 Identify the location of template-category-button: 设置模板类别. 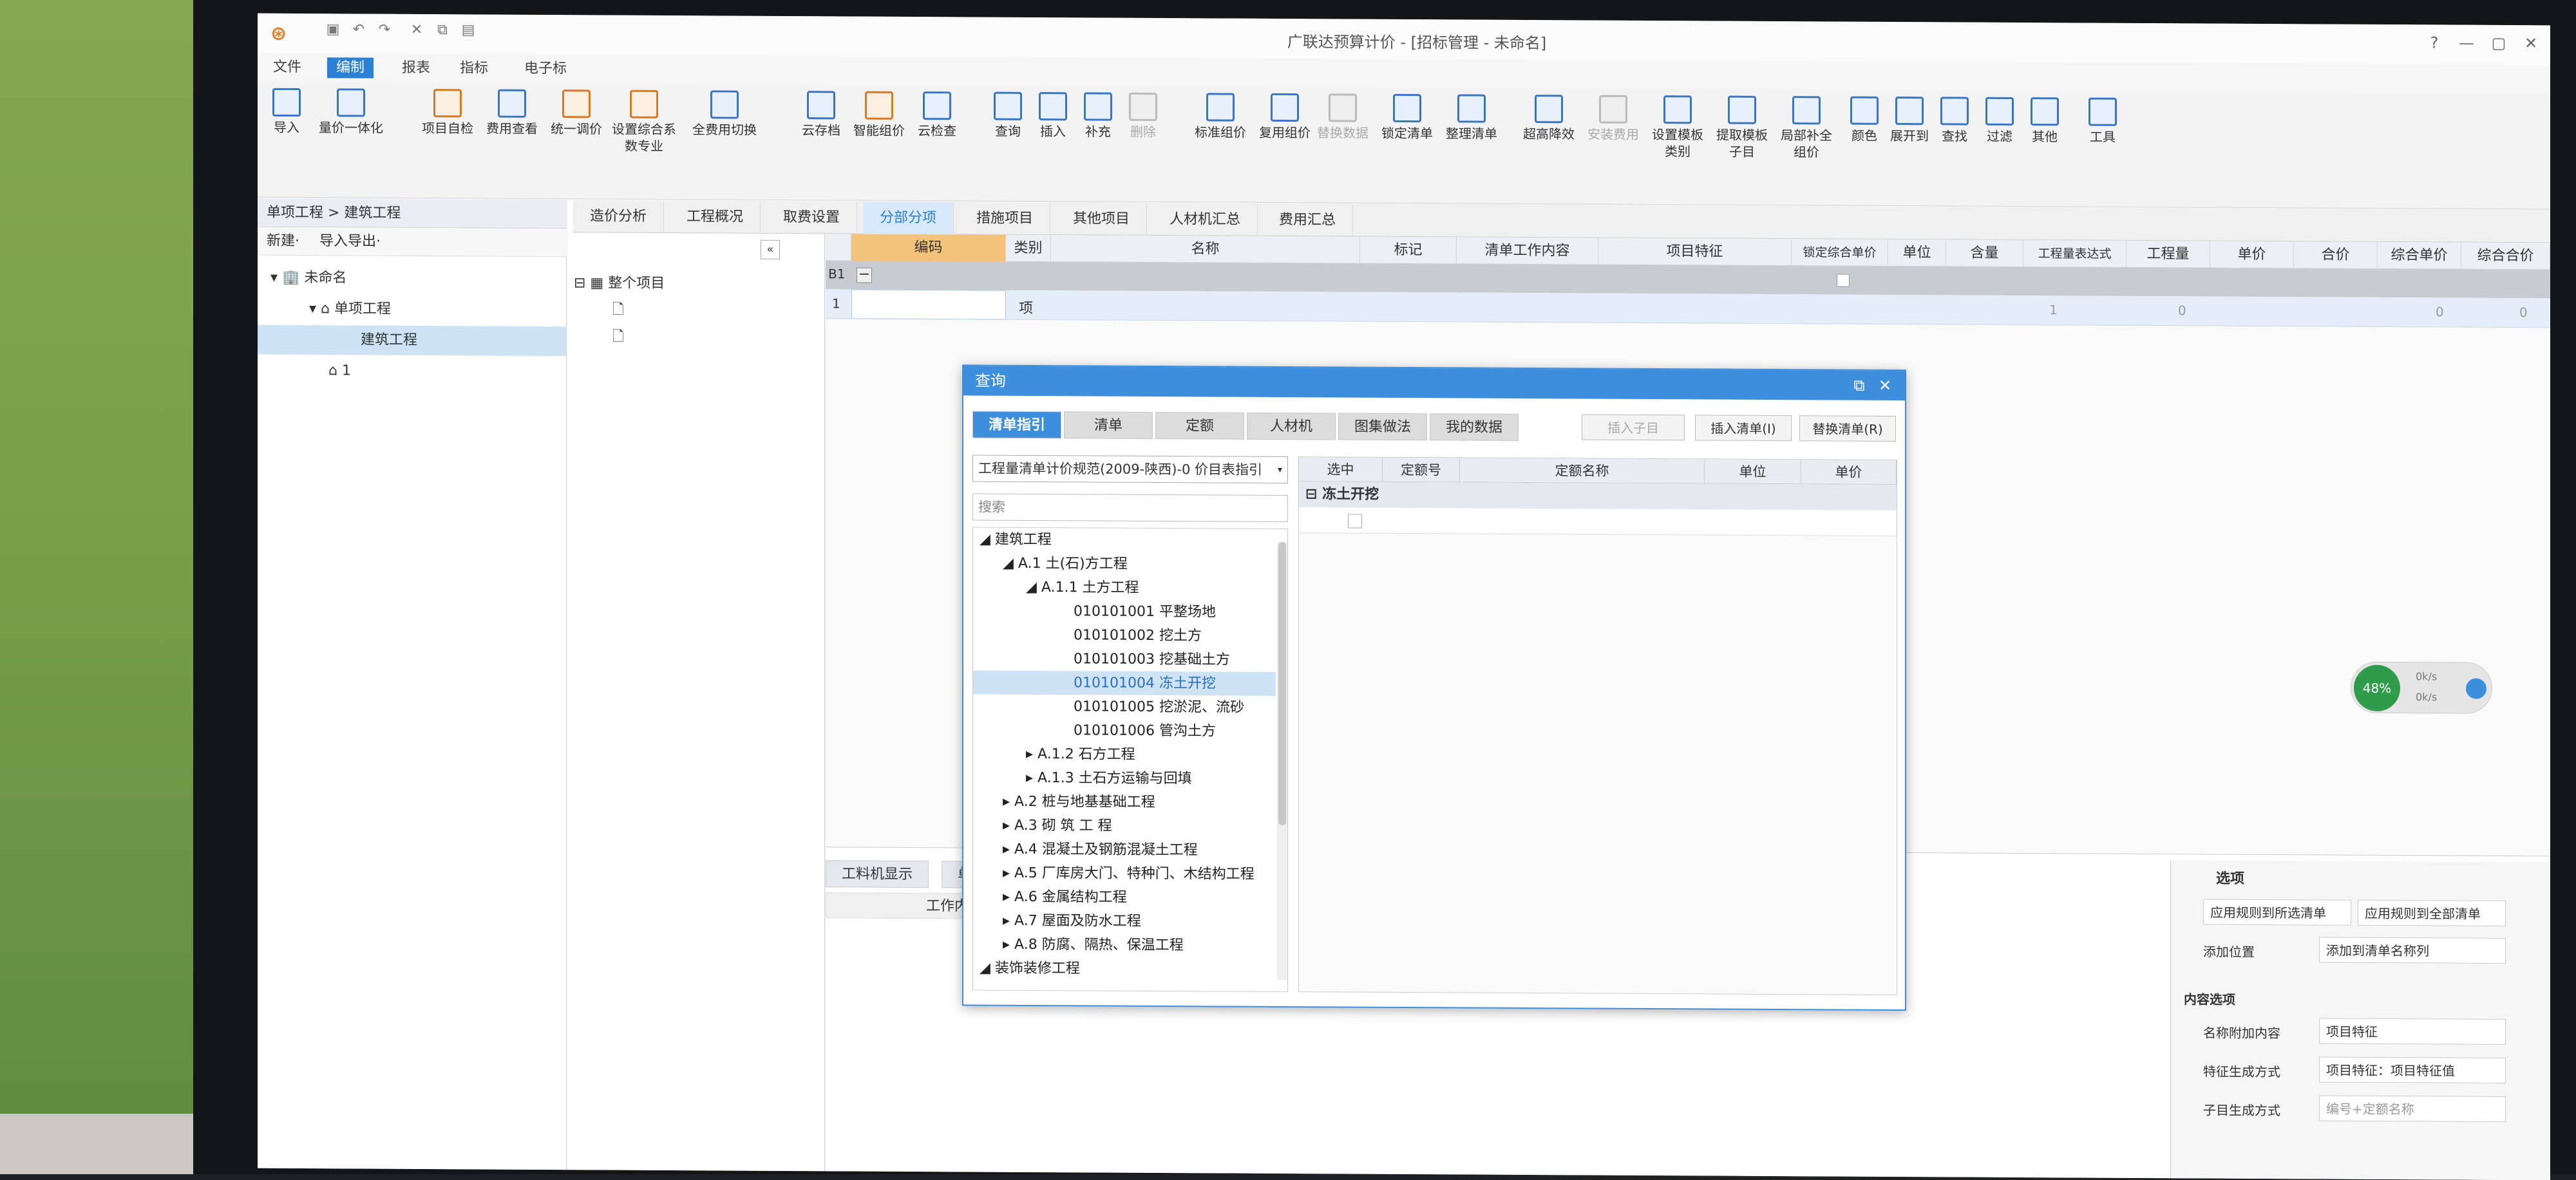
(1678, 127).